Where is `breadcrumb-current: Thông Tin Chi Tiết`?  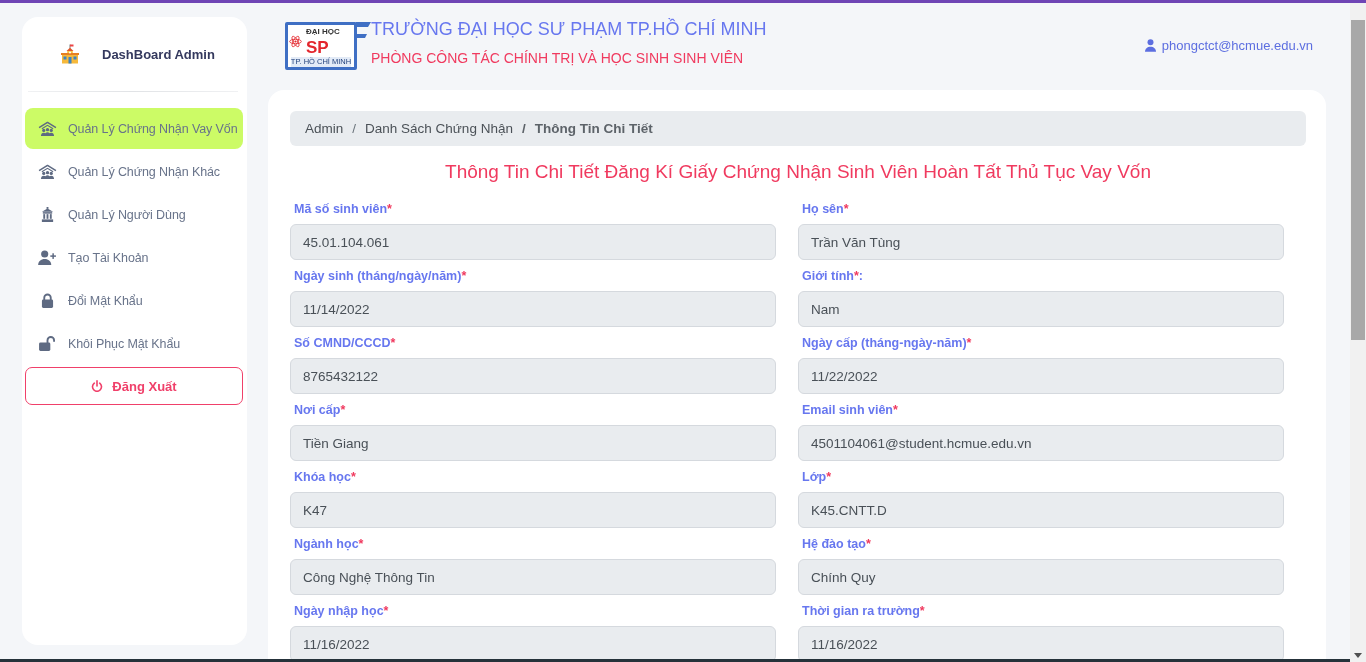 breadcrumb-current: Thông Tin Chi Tiết is located at coordinates (593, 128).